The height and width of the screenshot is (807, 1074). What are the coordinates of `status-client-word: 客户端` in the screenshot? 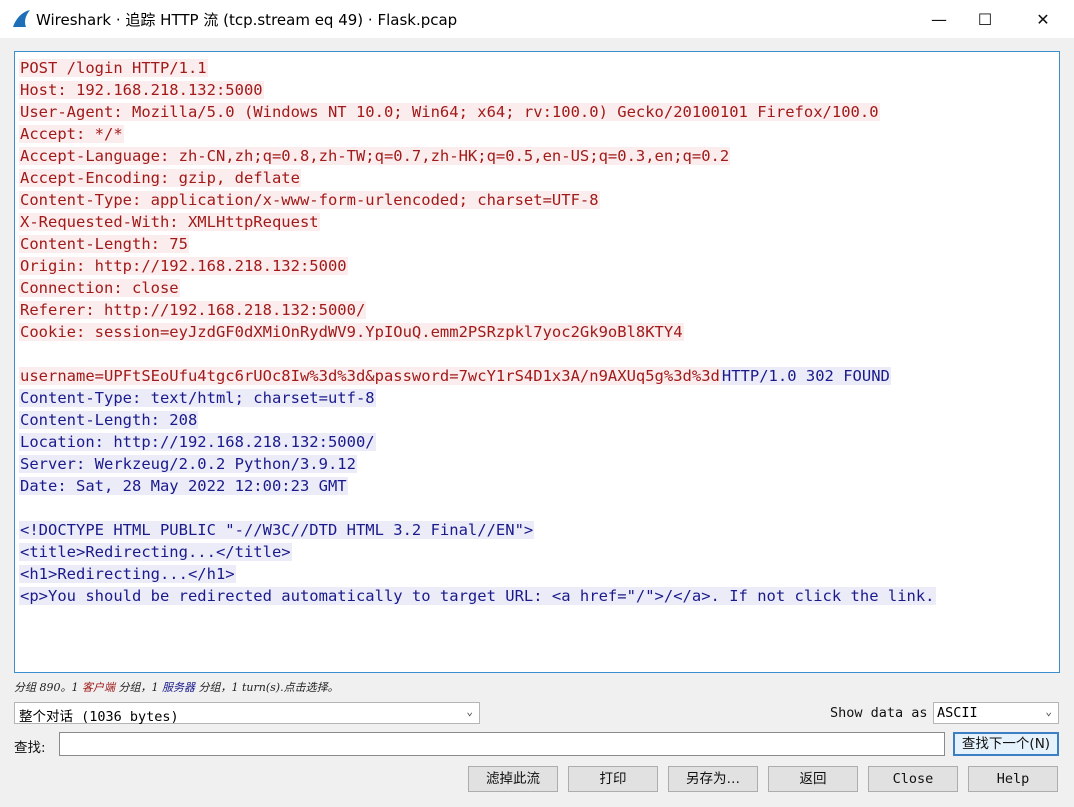 It's located at (98, 687).